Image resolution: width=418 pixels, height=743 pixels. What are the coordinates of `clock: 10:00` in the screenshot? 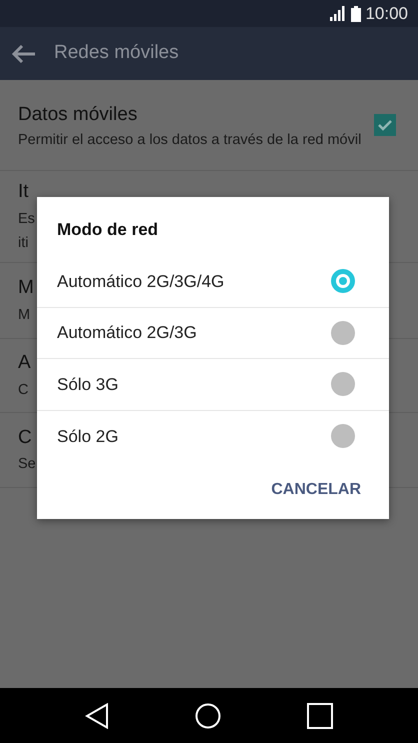 It's located at (386, 13).